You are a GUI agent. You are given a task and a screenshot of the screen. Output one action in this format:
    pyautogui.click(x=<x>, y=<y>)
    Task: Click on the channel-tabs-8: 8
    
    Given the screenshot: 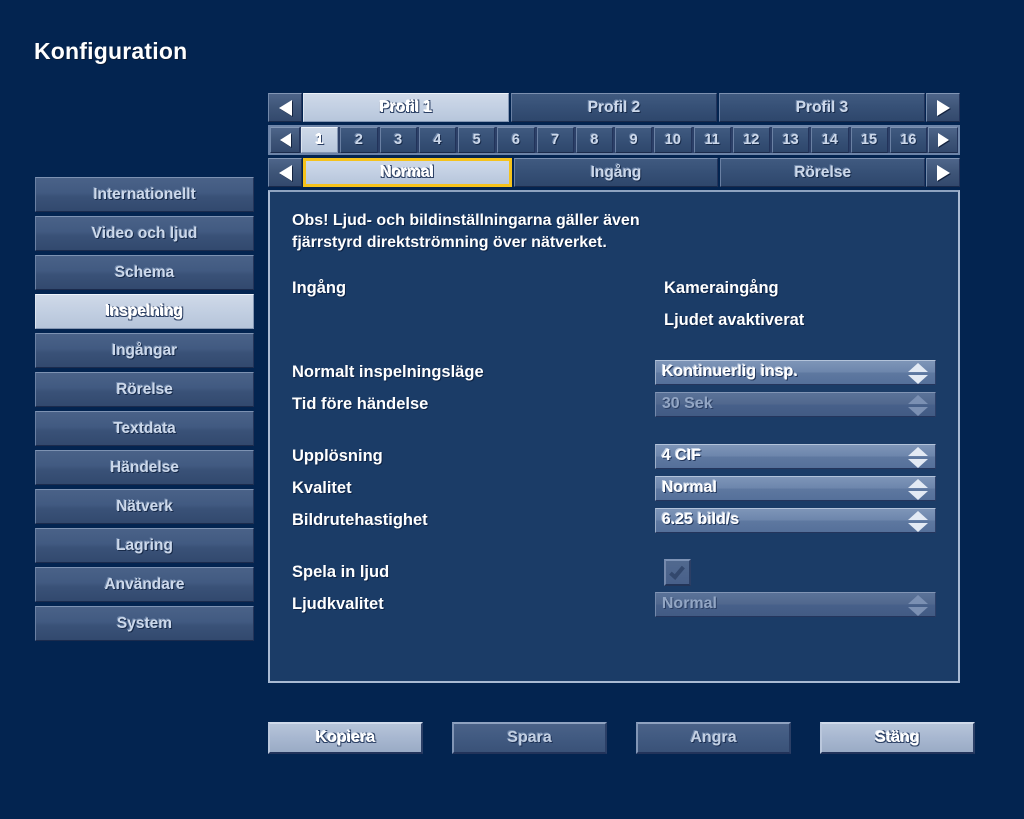 What is the action you would take?
    pyautogui.click(x=594, y=140)
    